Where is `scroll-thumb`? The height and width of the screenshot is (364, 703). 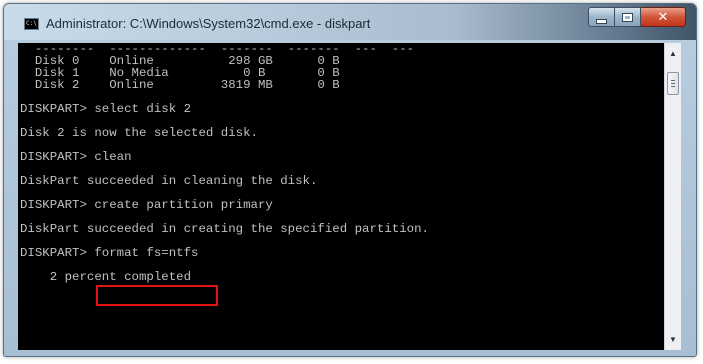 scroll-thumb is located at coordinates (673, 83).